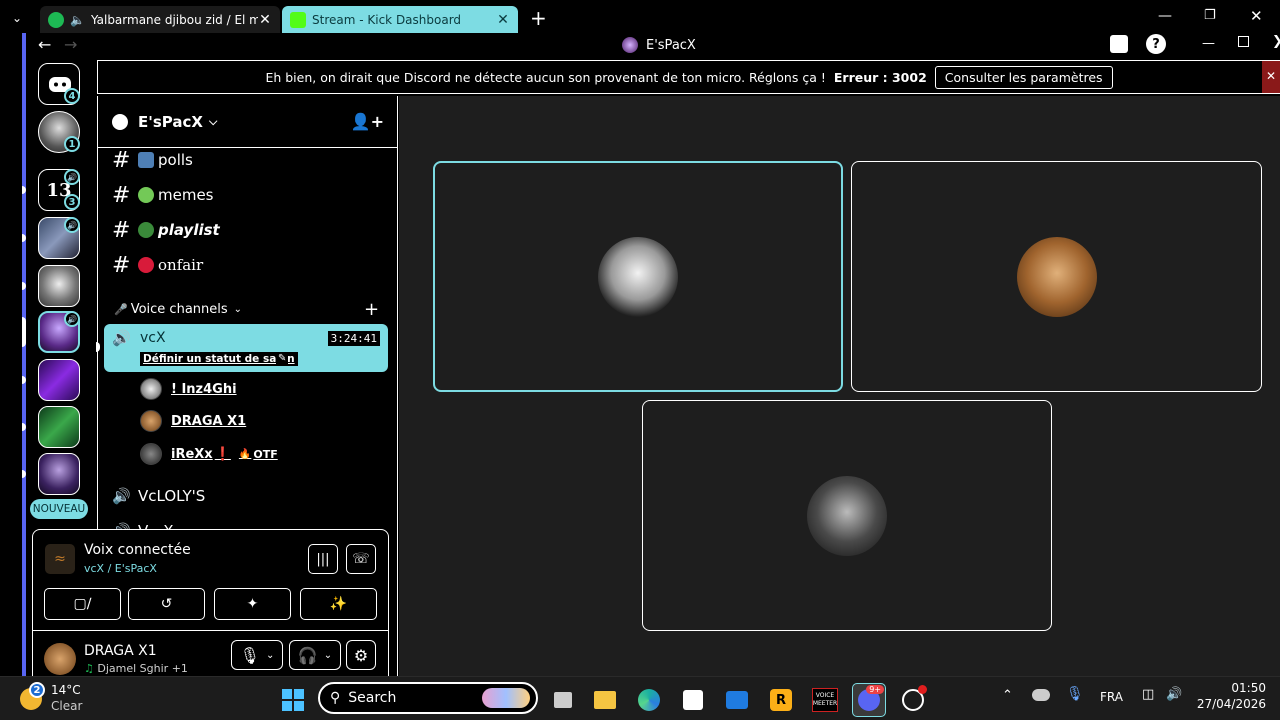 Image resolution: width=1280 pixels, height=720 pixels. Describe the element at coordinates (188, 389) in the screenshot. I see `voice-member: ! Inz4Ghi` at that location.